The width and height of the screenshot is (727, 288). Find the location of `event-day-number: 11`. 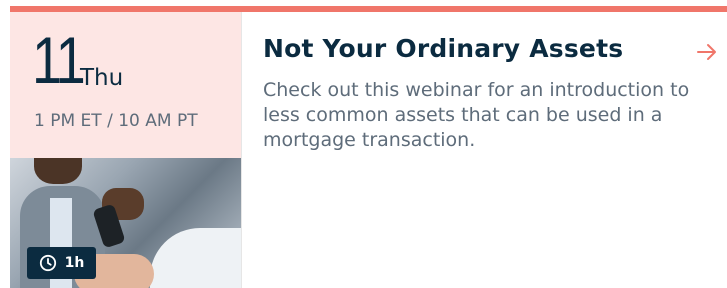

event-day-number: 11 is located at coordinates (59, 60).